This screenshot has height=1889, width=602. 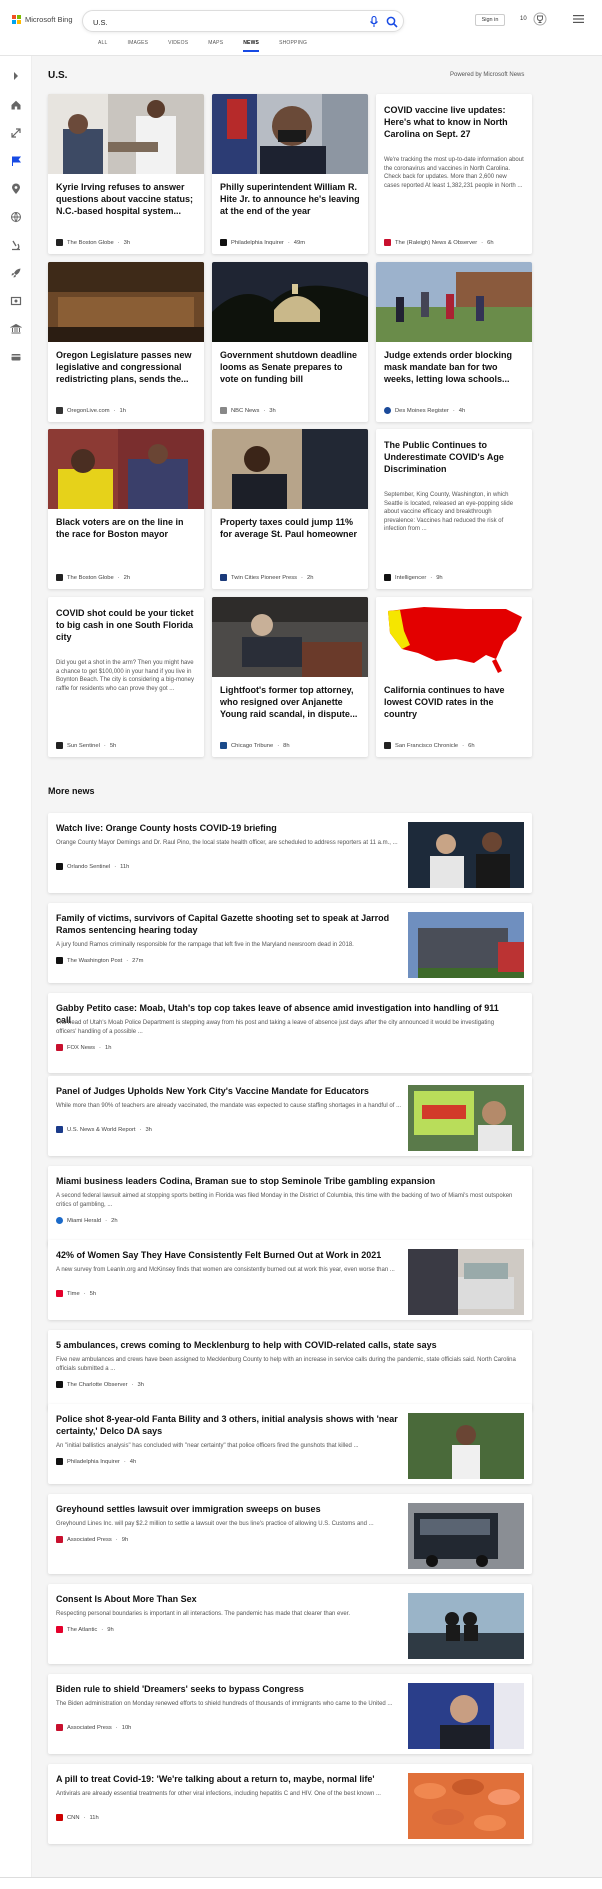 I want to click on card-source: NBC News · 3h, so click(x=248, y=410).